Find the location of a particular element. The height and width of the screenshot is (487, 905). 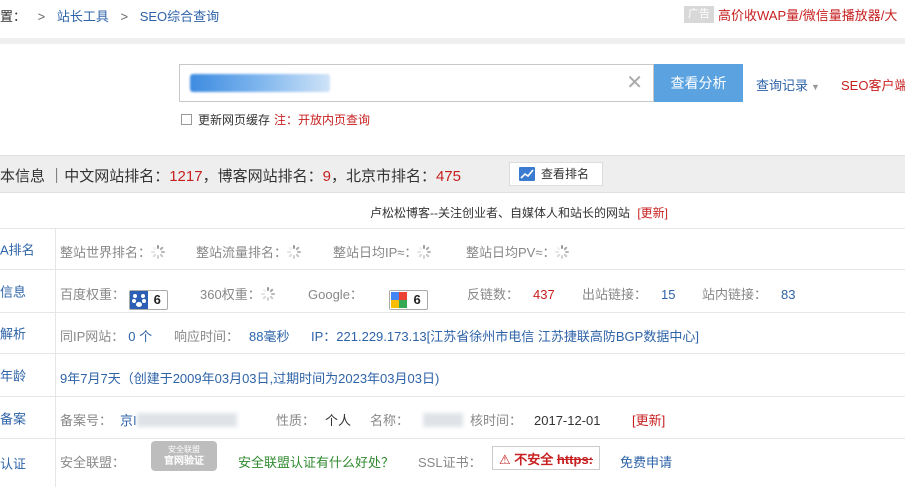

breadcrumb: 置： > 站长工具 > SEO综合查询 is located at coordinates (109, 15).